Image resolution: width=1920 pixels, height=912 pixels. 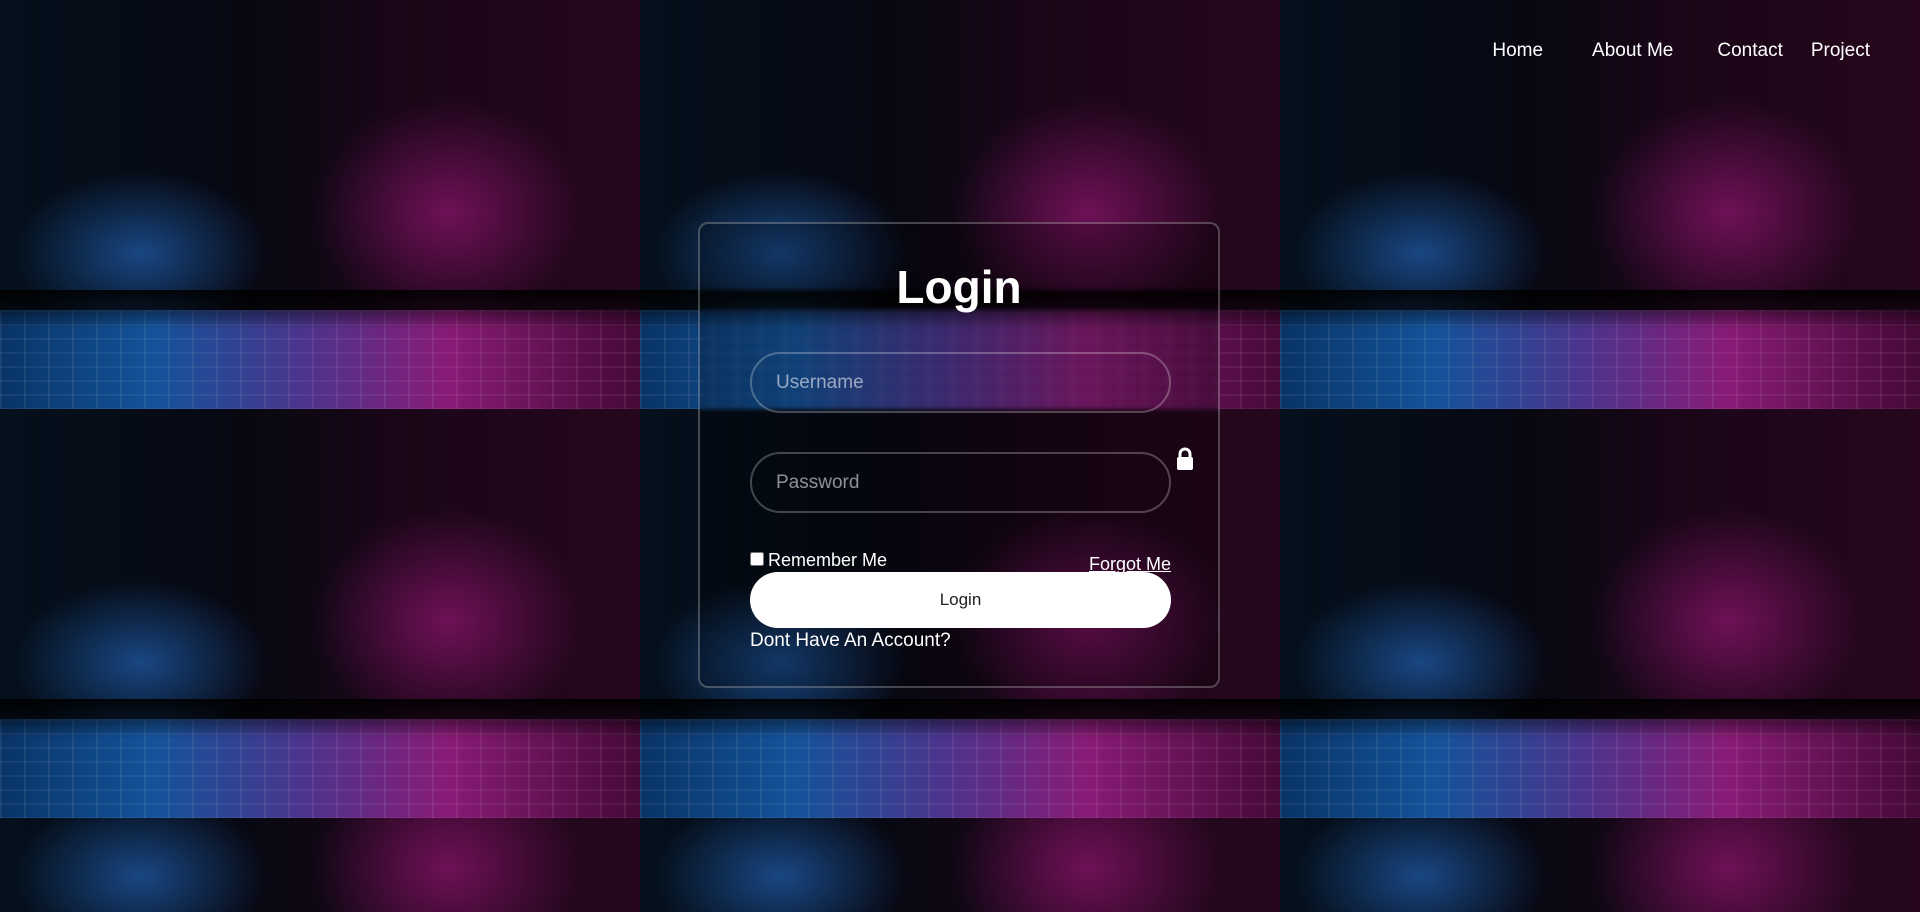 What do you see at coordinates (1840, 51) in the screenshot?
I see `nav-link-project: Project` at bounding box center [1840, 51].